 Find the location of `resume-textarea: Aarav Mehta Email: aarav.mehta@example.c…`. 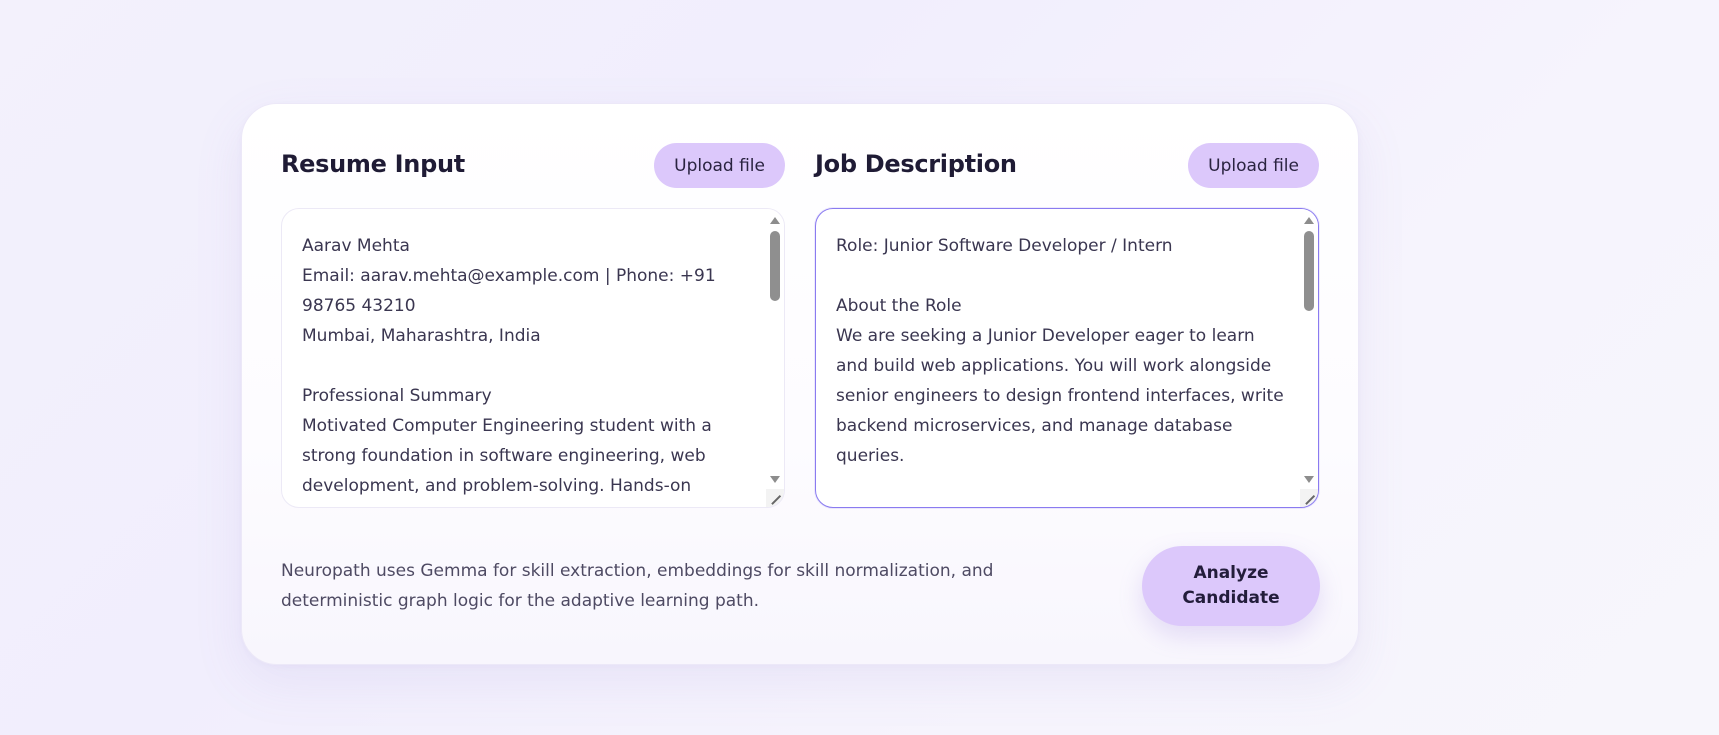

resume-textarea: Aarav Mehta Email: aarav.mehta@example.c… is located at coordinates (533, 358).